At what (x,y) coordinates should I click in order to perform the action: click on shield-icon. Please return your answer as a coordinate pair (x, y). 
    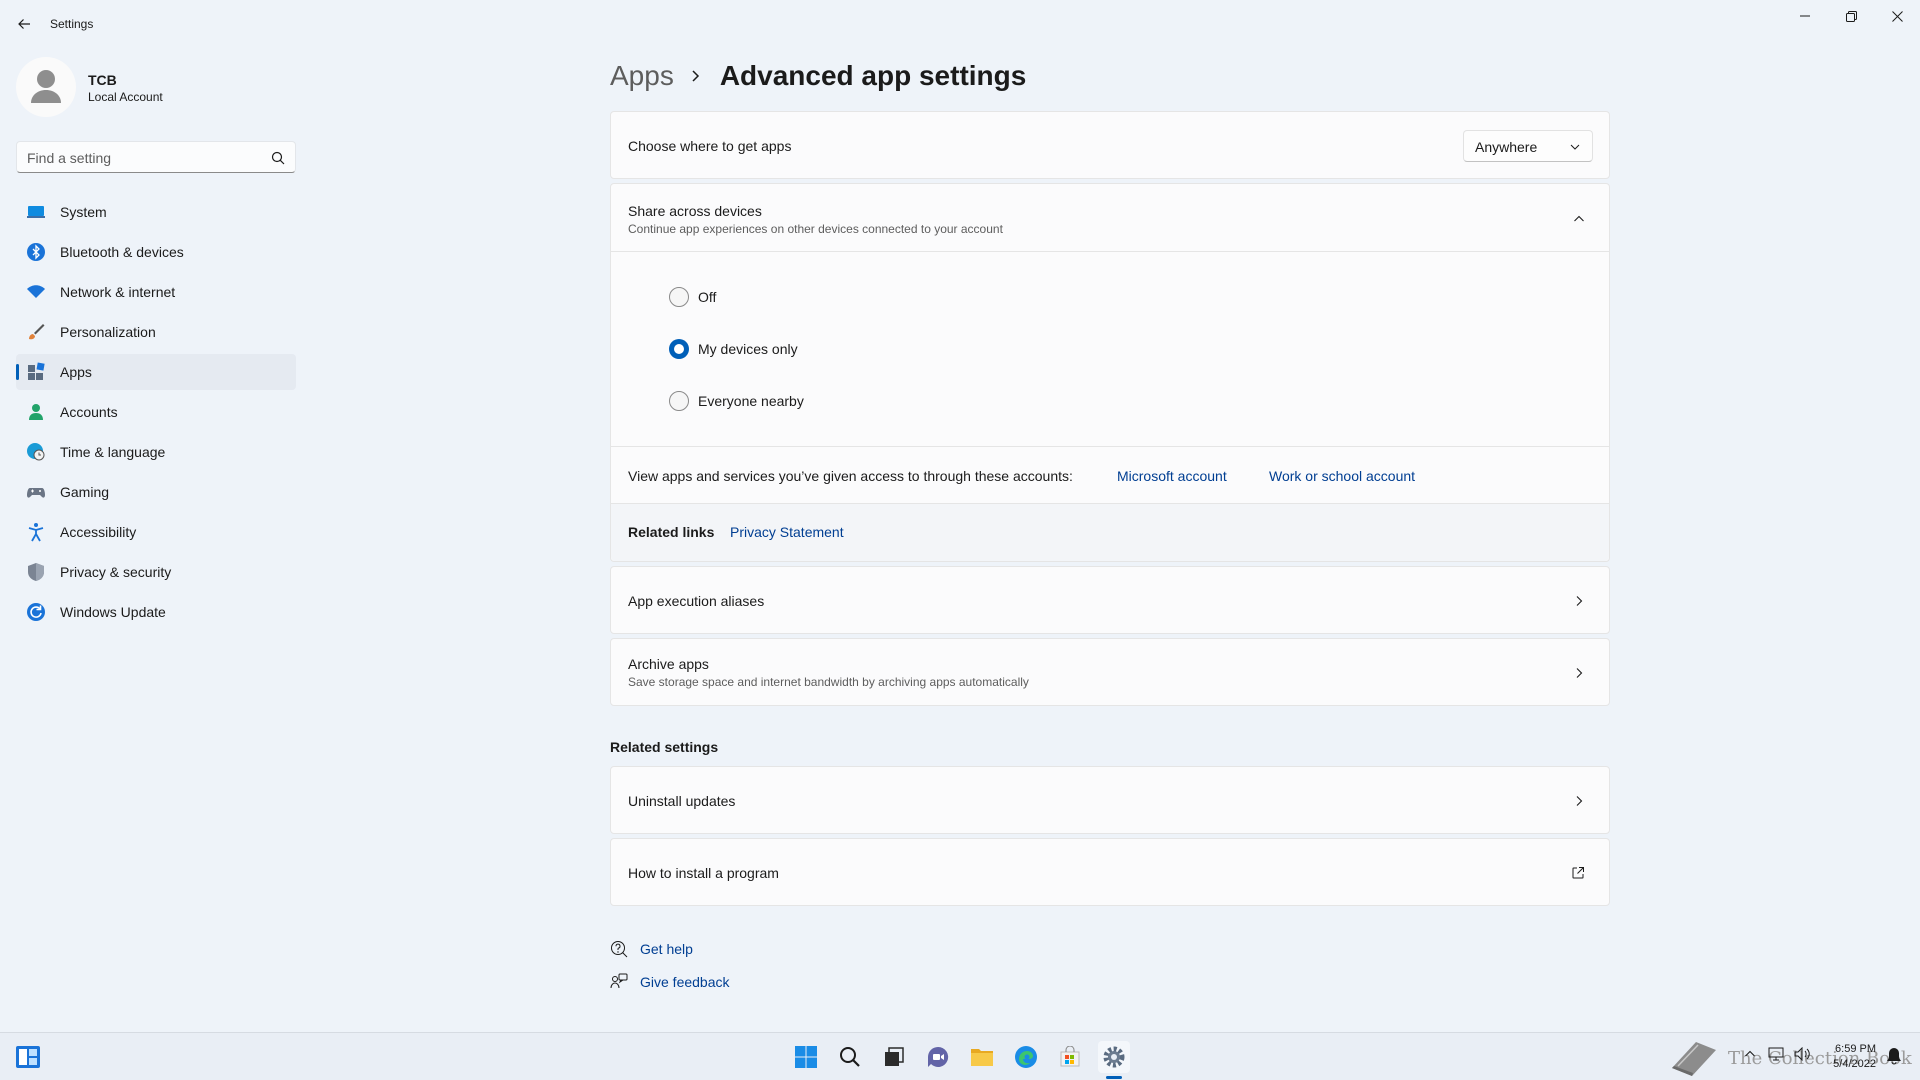
    Looking at the image, I should click on (36, 572).